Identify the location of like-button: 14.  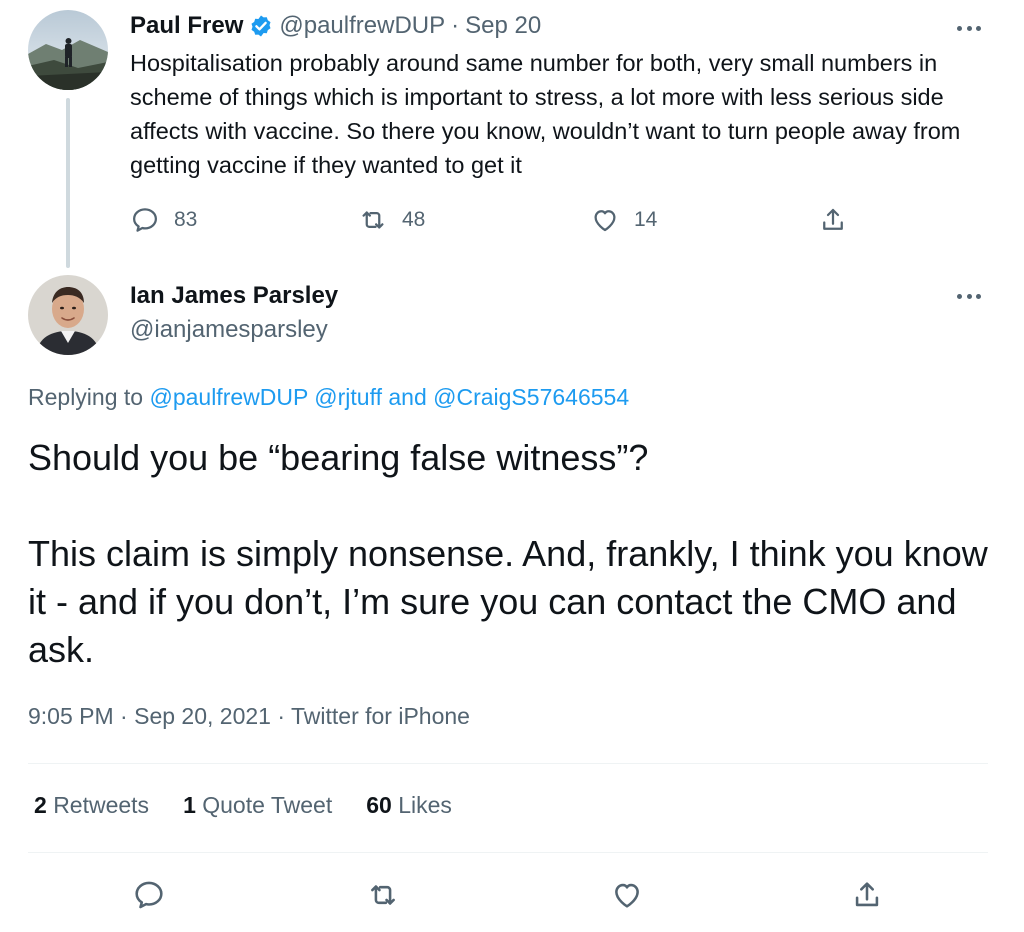
(623, 220).